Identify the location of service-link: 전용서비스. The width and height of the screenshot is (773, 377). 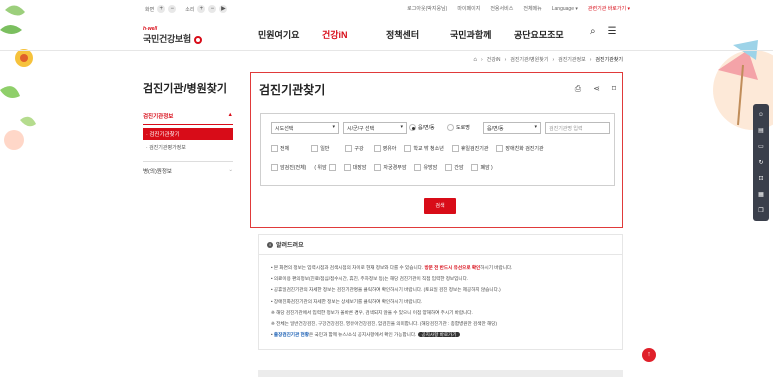
(501, 8).